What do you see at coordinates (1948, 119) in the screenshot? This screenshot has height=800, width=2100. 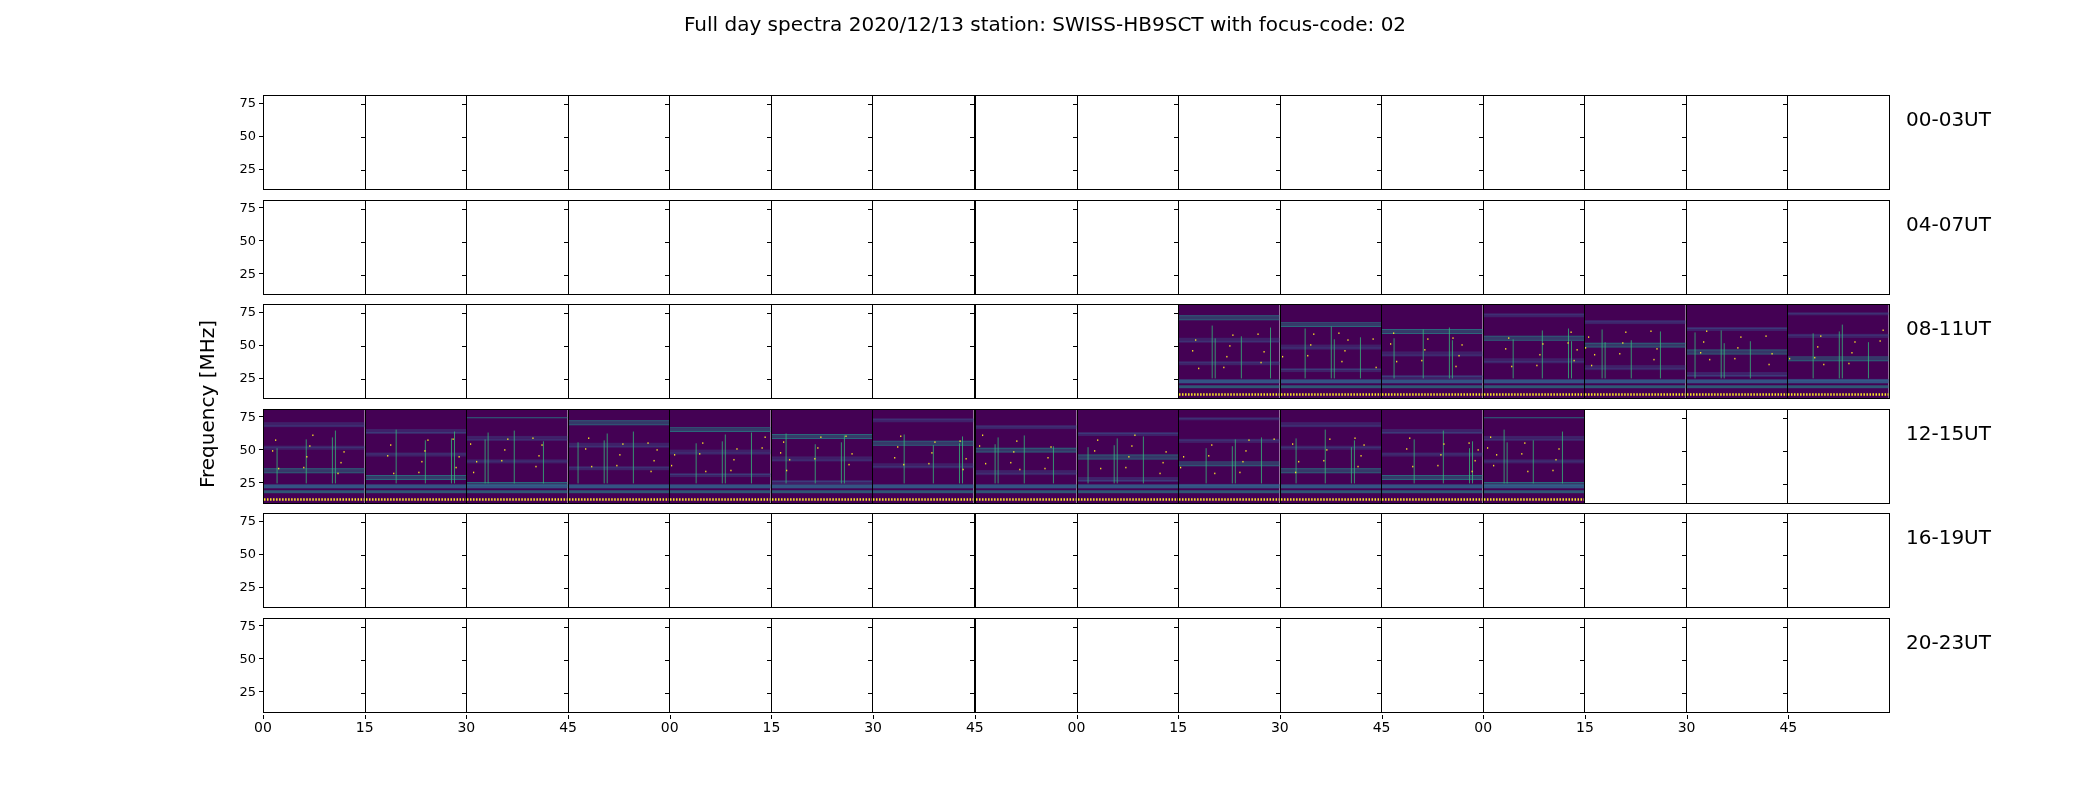 I see `time-range-label: 00-03UT` at bounding box center [1948, 119].